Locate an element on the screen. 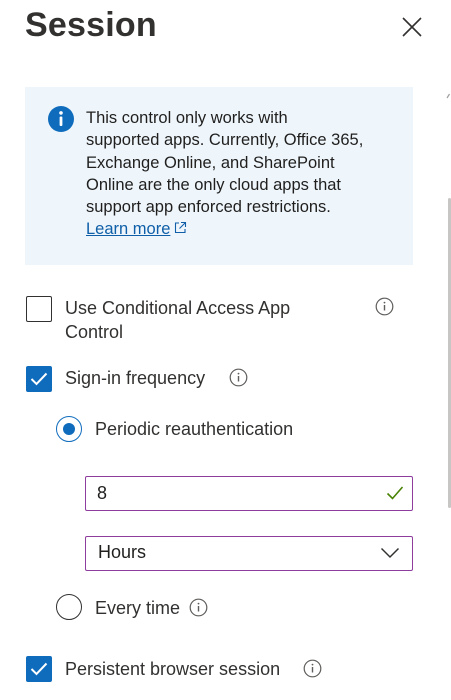 This screenshot has width=451, height=700. every-time-label: Every time is located at coordinates (138, 608).